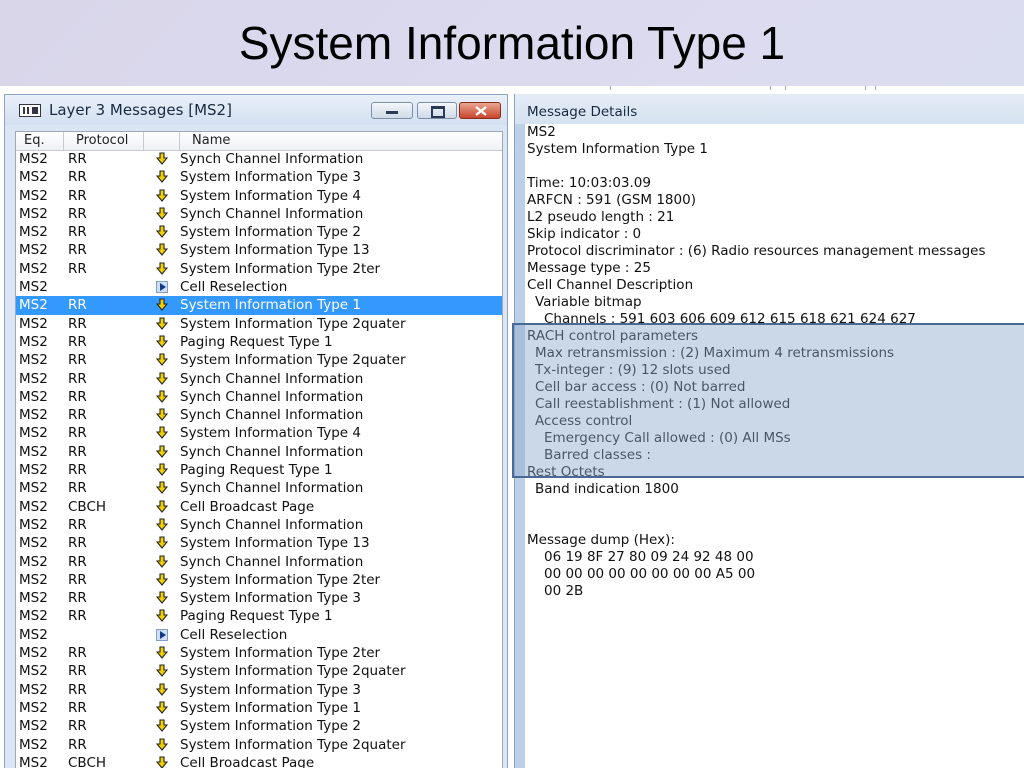  I want to click on column-header-name: Name, so click(340, 141).